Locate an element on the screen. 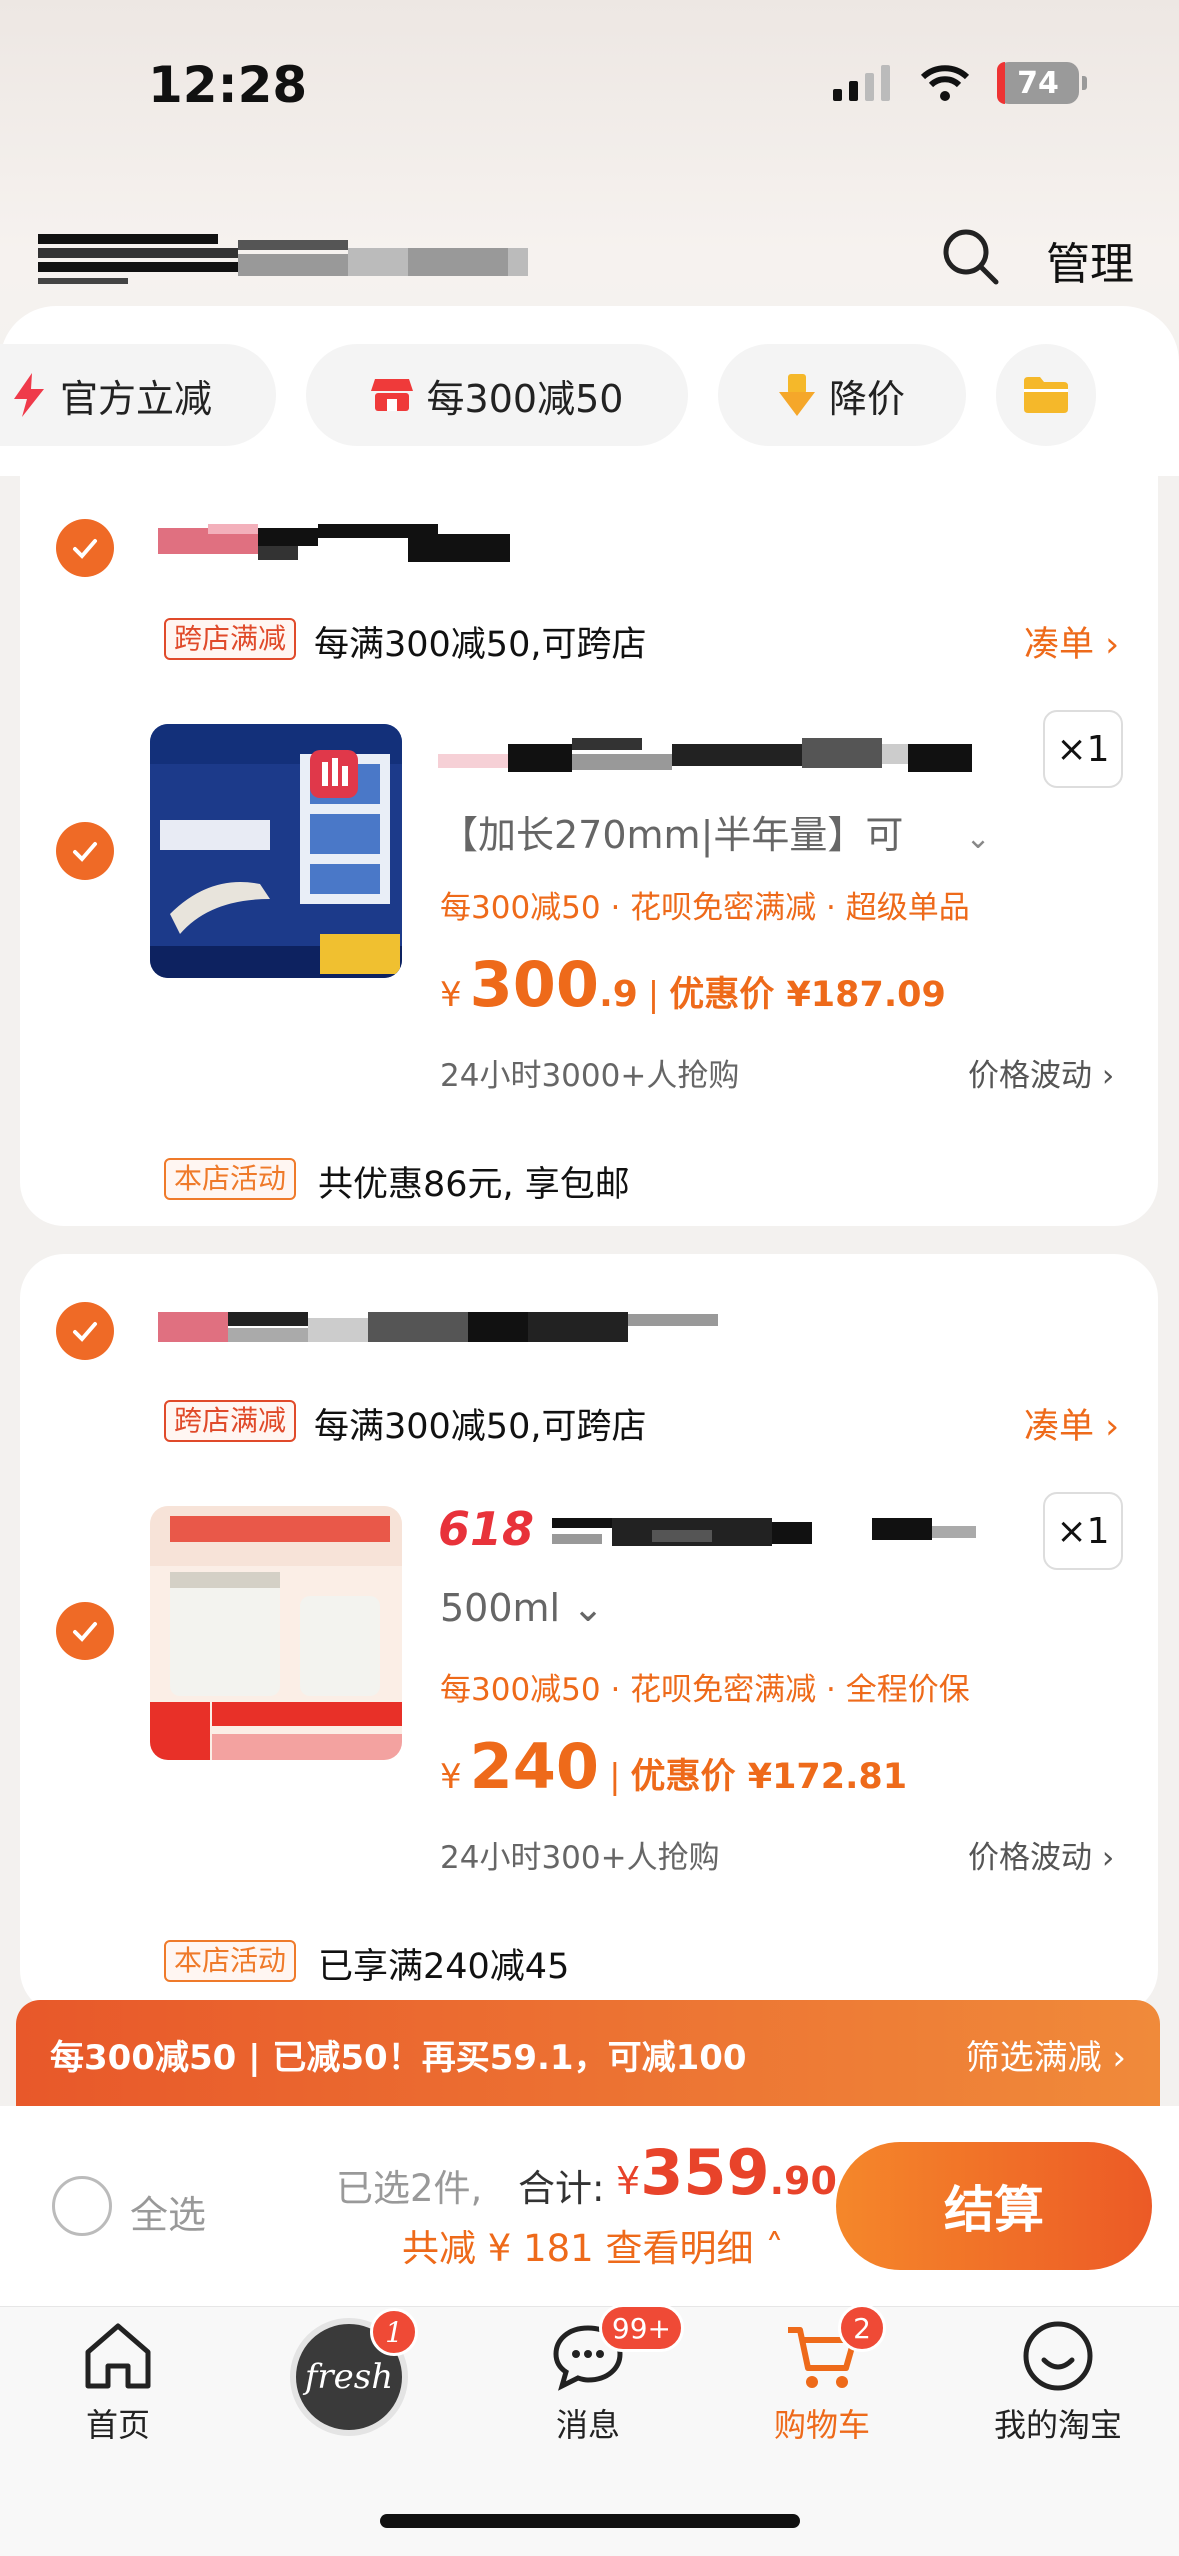 The width and height of the screenshot is (1179, 2556). sku-selector: 500ml ⌄ is located at coordinates (522, 1608).